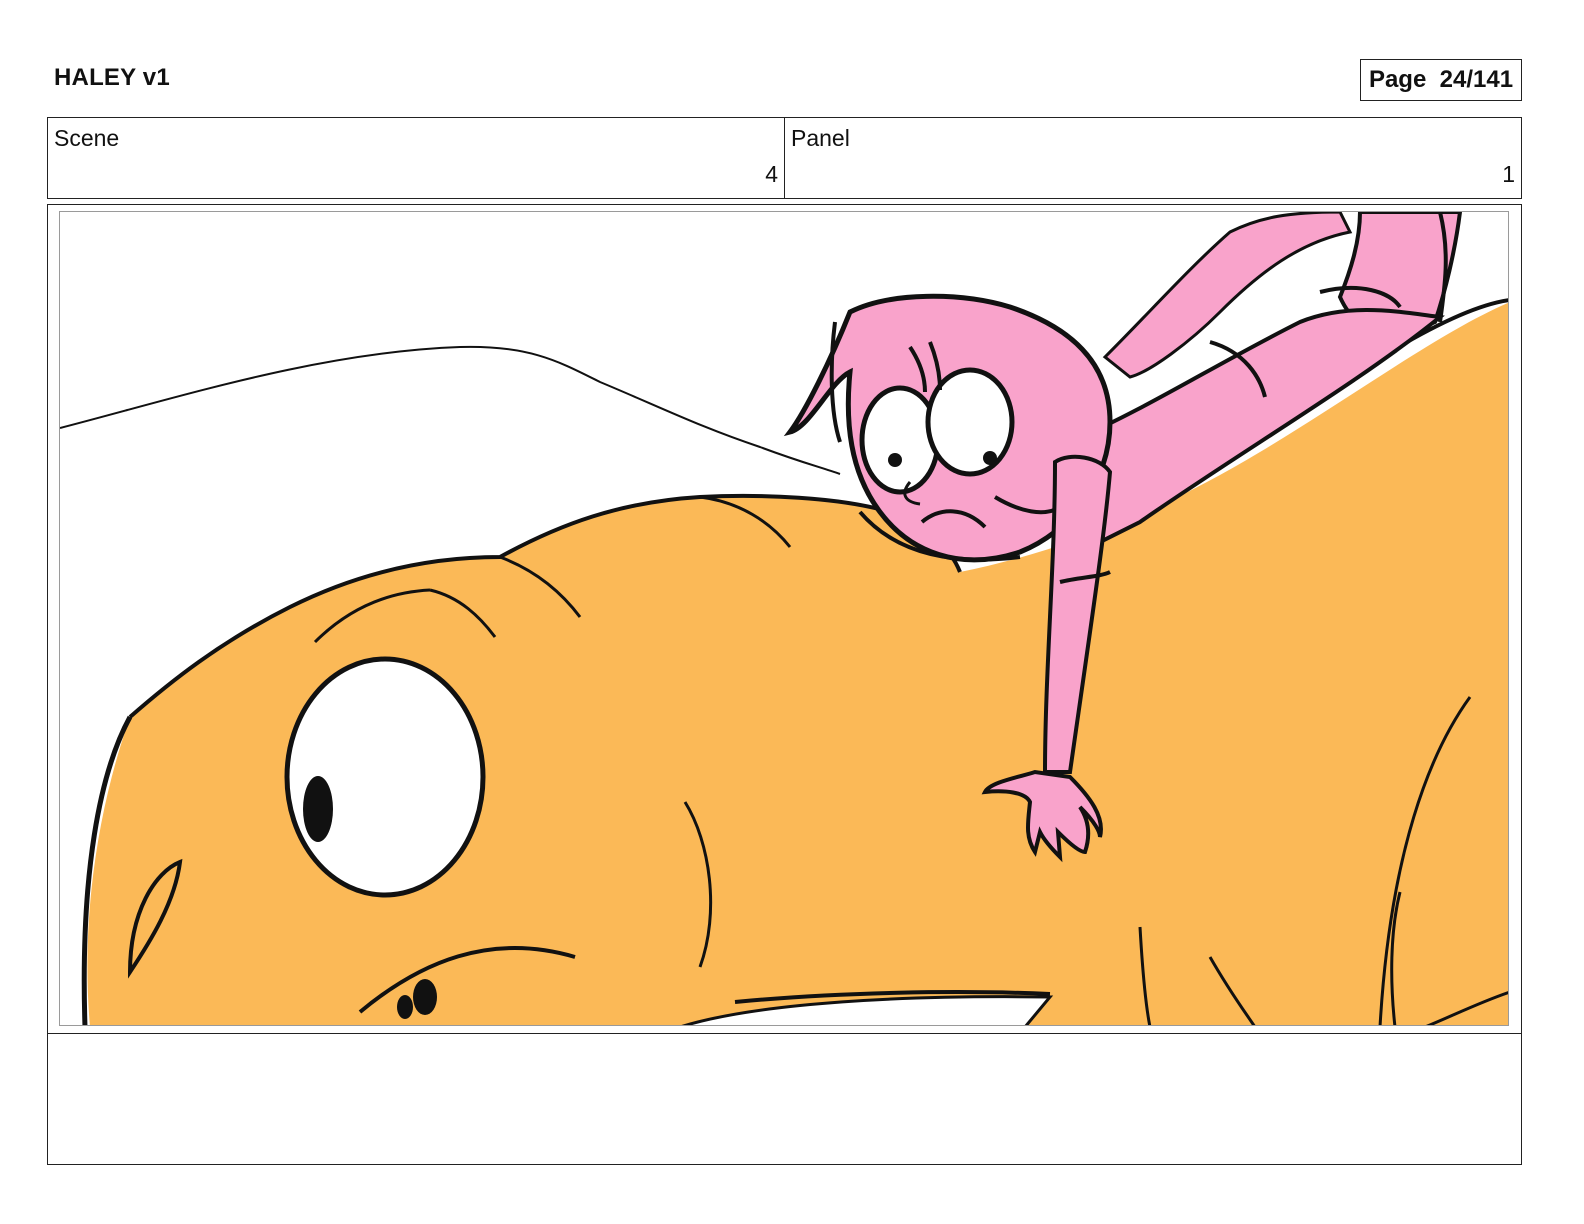 The image size is (1584, 1224). I want to click on page-indicator: Page 24/141, so click(1441, 80).